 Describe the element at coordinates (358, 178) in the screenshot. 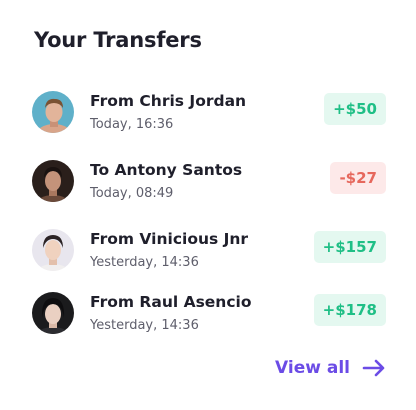

I see `transfer-amount: -$27` at that location.